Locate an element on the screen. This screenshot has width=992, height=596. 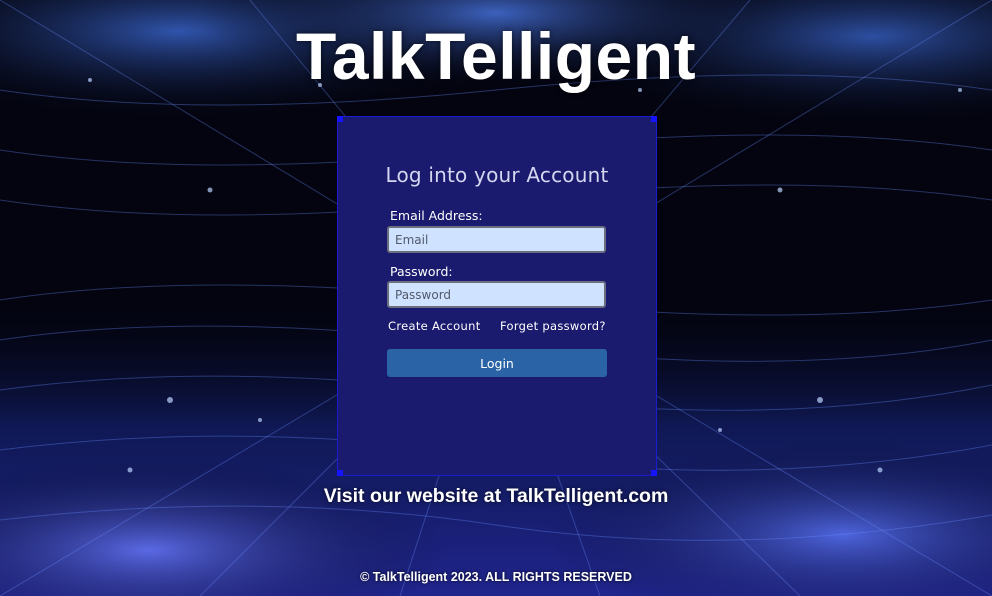
create-account-link: Create Account is located at coordinates (434, 326).